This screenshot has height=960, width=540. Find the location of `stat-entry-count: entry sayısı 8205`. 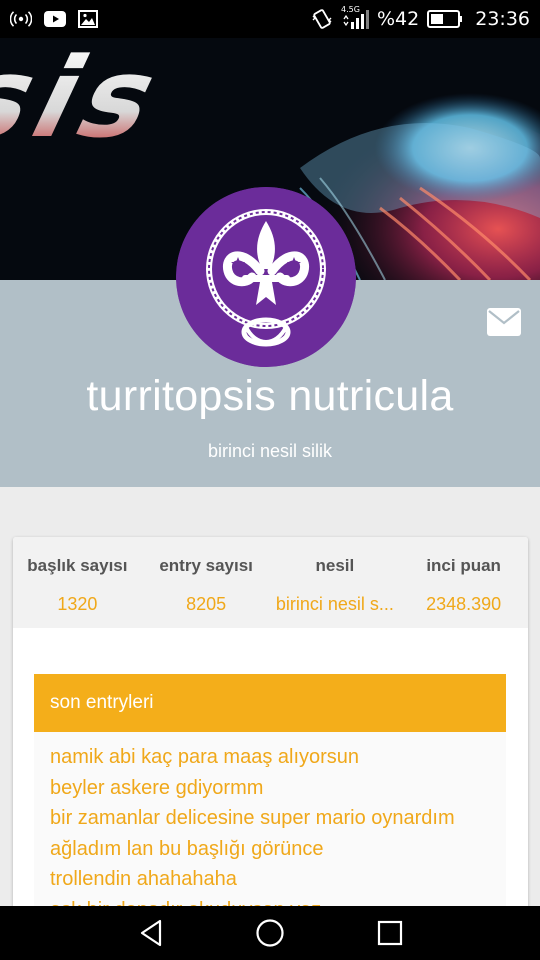

stat-entry-count: entry sayısı 8205 is located at coordinates (206, 582).